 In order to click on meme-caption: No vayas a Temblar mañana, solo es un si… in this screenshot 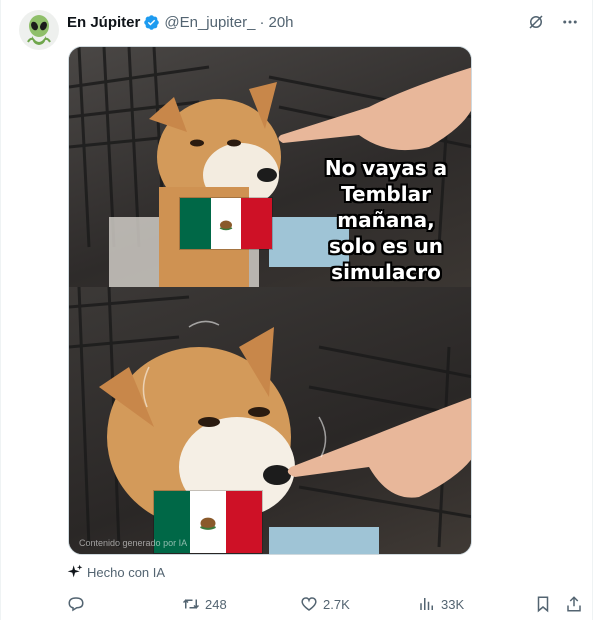, I will do `click(386, 220)`.